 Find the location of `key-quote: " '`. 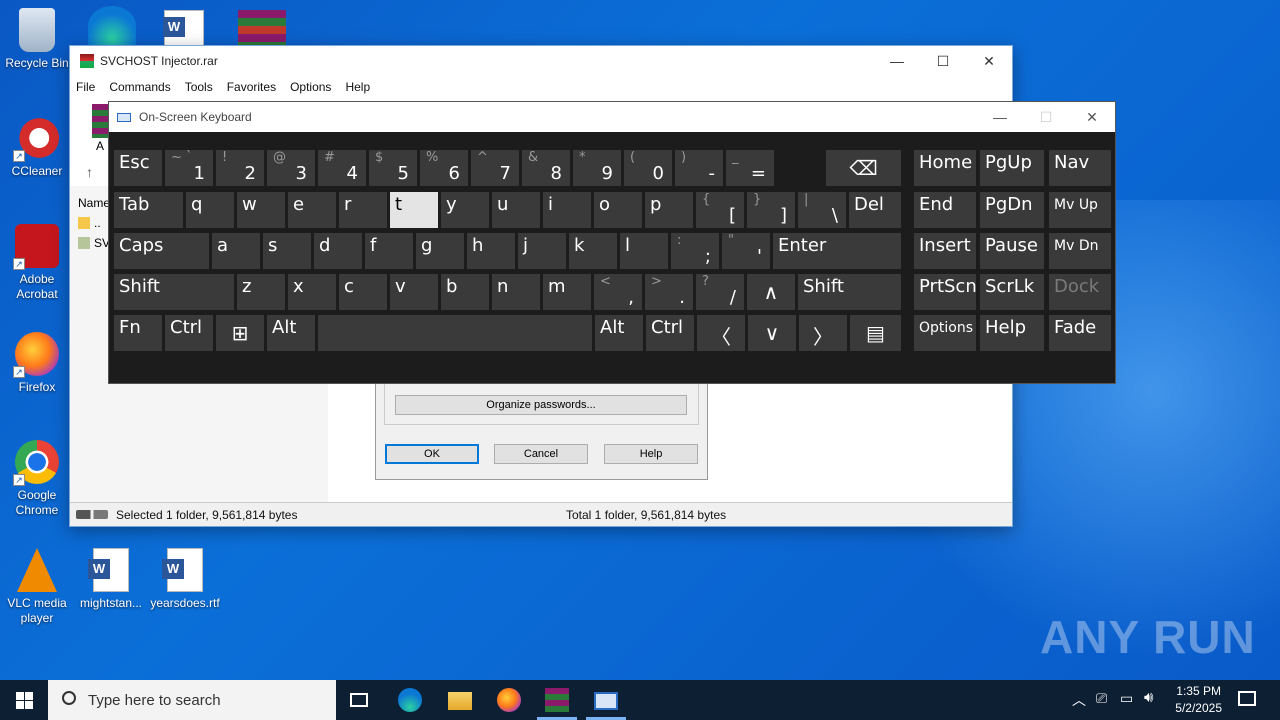

key-quote: " ' is located at coordinates (746, 251).